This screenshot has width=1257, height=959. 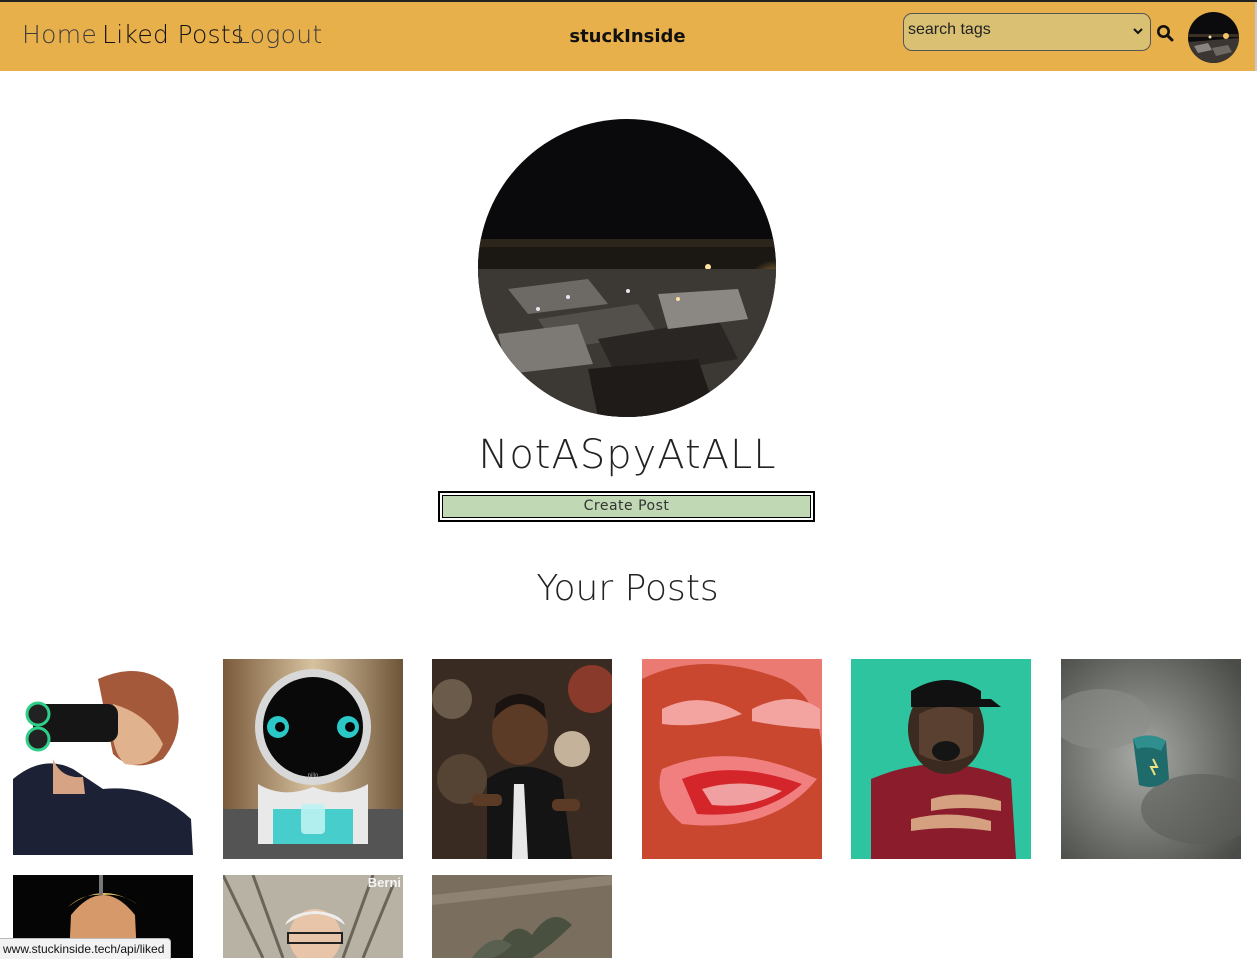 What do you see at coordinates (1213, 37) in the screenshot?
I see `user-avatar` at bounding box center [1213, 37].